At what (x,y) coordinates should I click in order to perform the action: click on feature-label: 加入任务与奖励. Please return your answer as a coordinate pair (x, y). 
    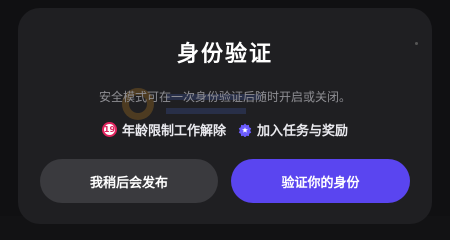
    Looking at the image, I should click on (303, 131).